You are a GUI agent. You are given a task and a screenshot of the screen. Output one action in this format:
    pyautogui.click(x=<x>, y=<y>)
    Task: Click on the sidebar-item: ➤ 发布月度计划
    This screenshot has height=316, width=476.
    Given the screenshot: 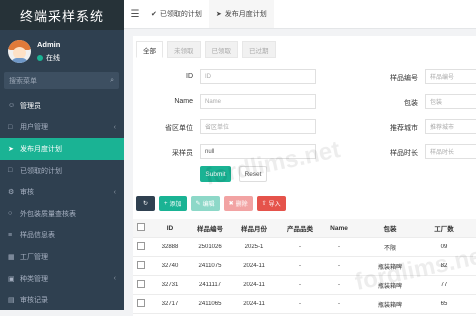 What is the action you would take?
    pyautogui.click(x=62, y=149)
    